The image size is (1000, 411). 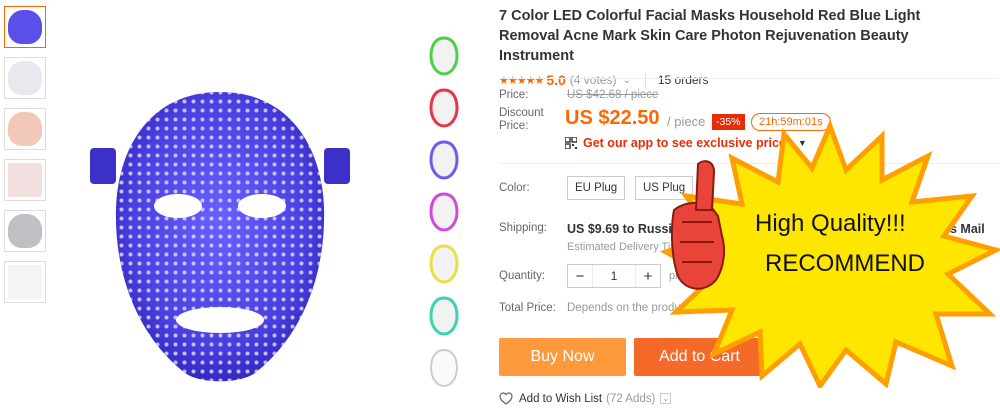 What do you see at coordinates (25, 27) in the screenshot?
I see `thumbnail-blue-mask` at bounding box center [25, 27].